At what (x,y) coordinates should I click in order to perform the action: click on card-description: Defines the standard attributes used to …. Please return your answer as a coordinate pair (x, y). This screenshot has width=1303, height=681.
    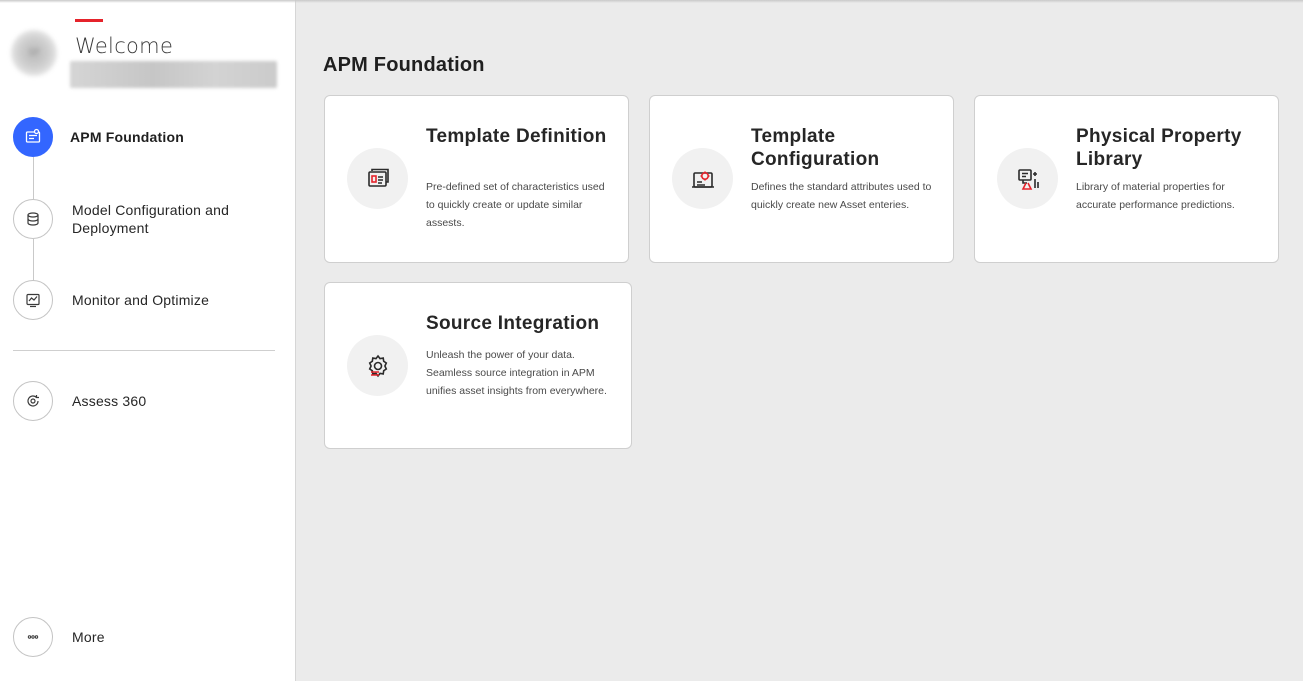
    Looking at the image, I should click on (841, 196).